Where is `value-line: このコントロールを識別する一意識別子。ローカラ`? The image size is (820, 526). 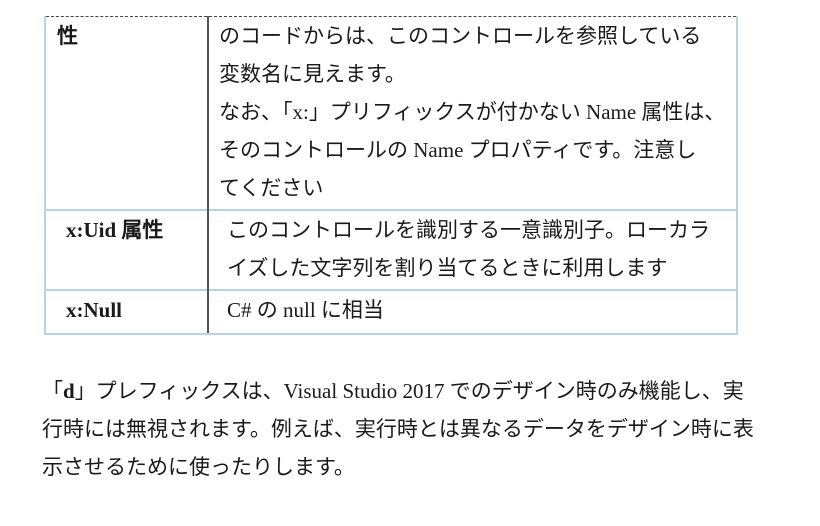
value-line: このコントロールを識別する一意識別子。ローカラ is located at coordinates (468, 230).